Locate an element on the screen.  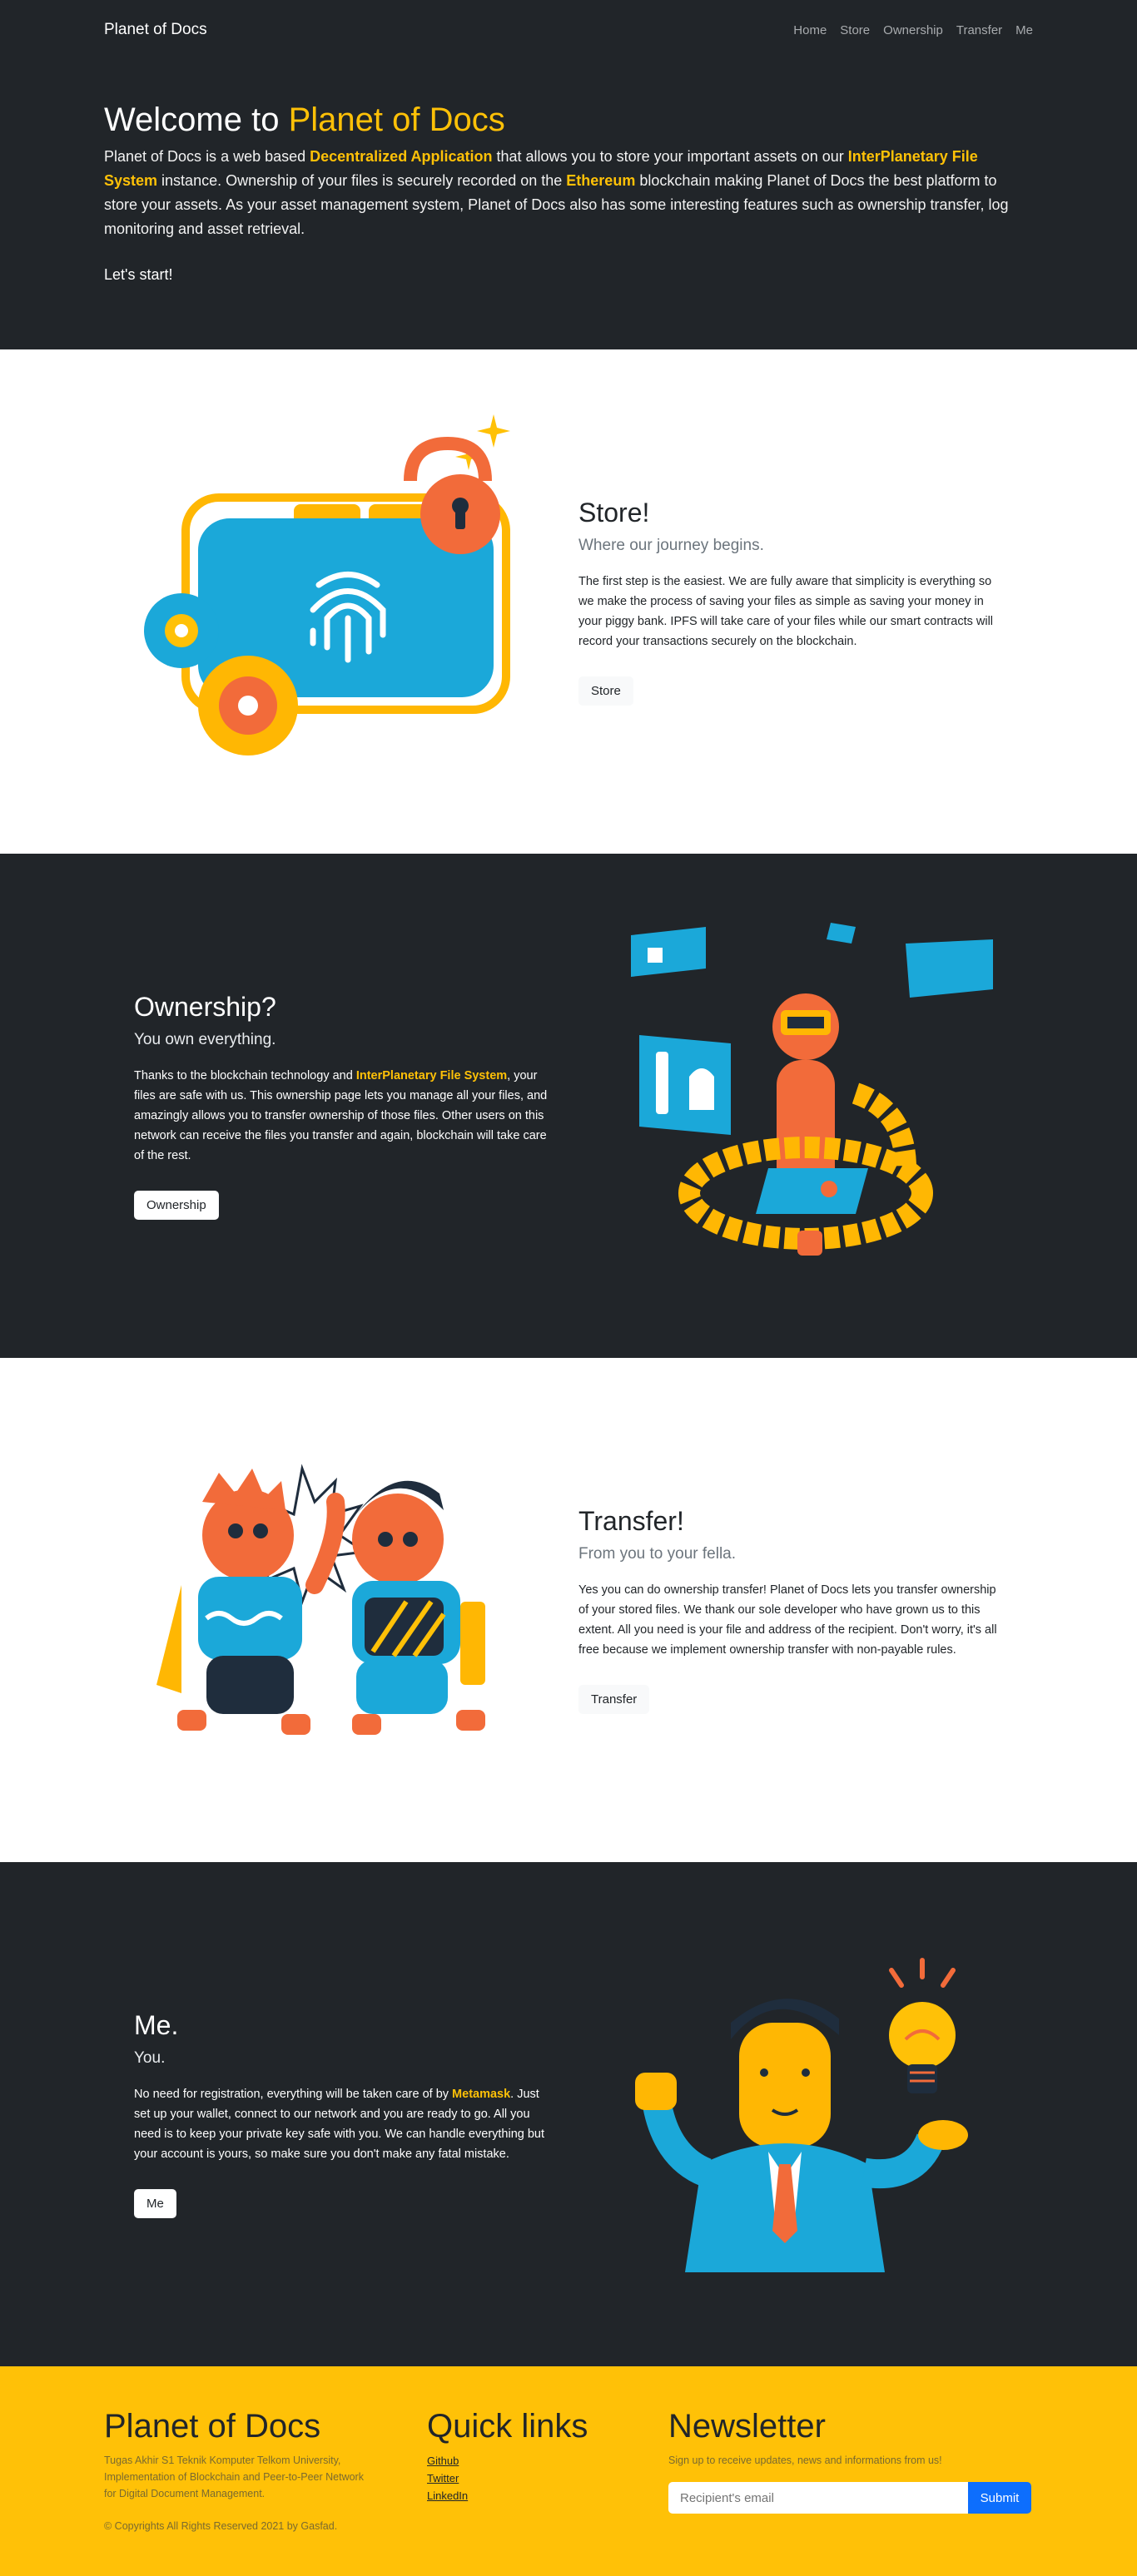
newsletter-title: Newsletter is located at coordinates (747, 2427).